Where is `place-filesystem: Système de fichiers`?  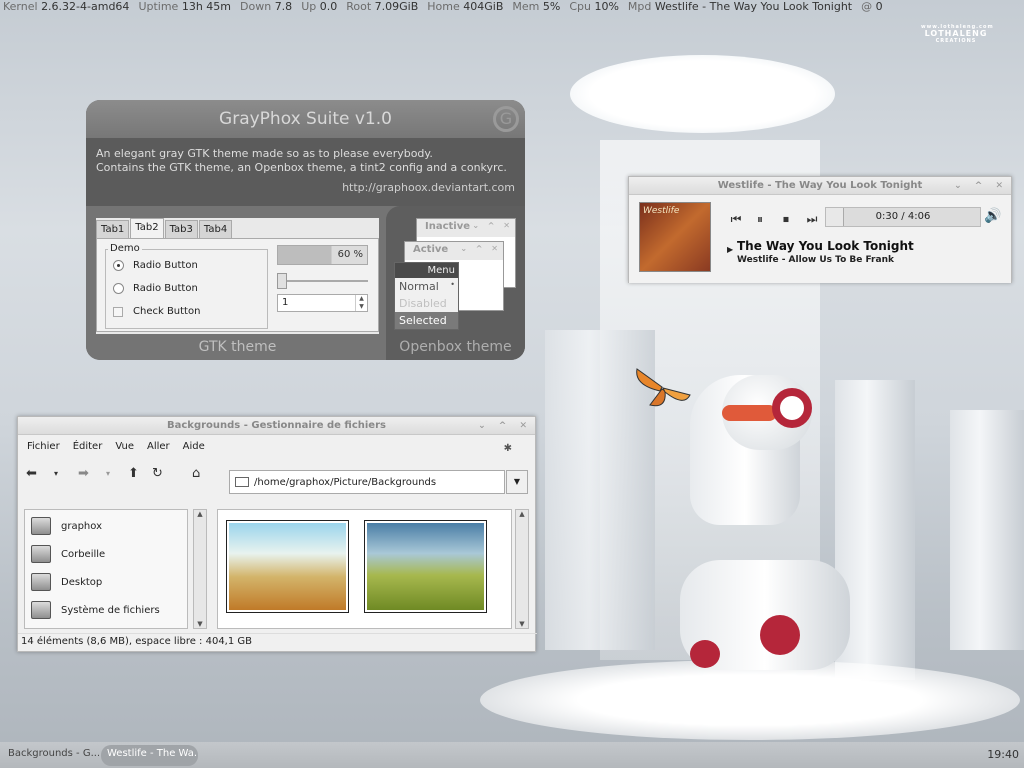 place-filesystem: Système de fichiers is located at coordinates (95, 610).